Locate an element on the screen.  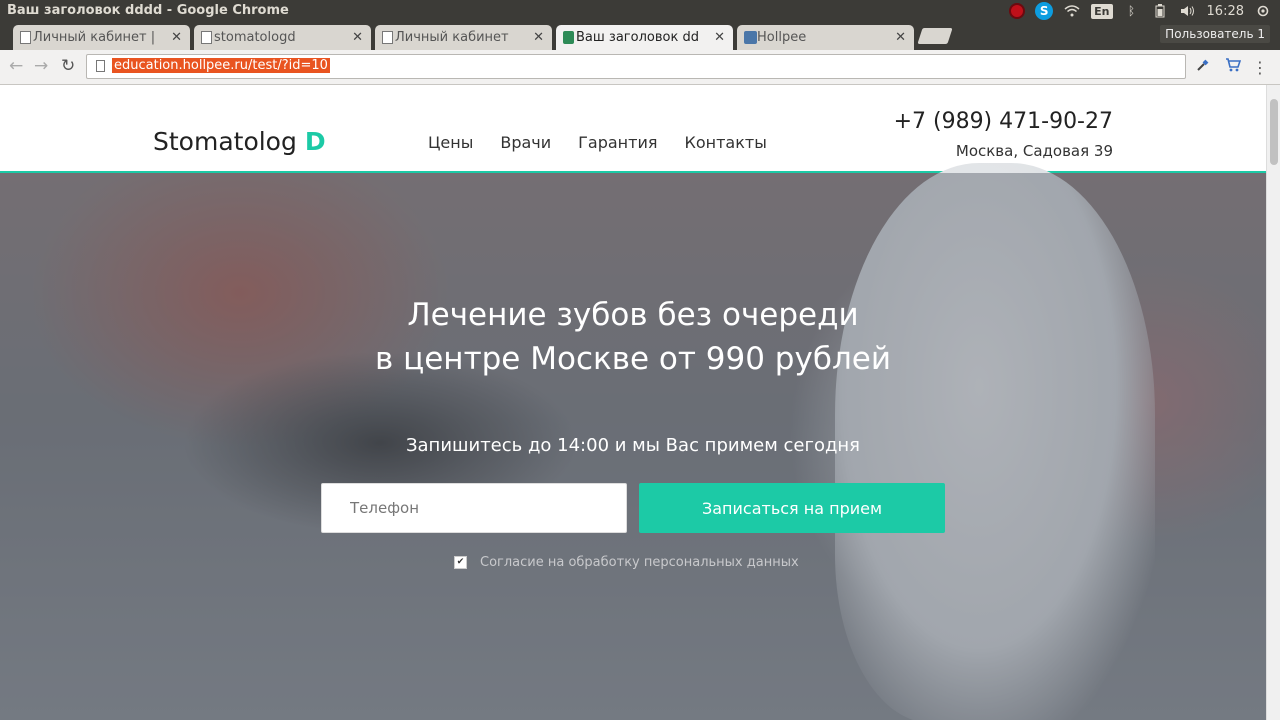
main-nav: Цены Врачи Гарантия Контакты is located at coordinates (597, 142).